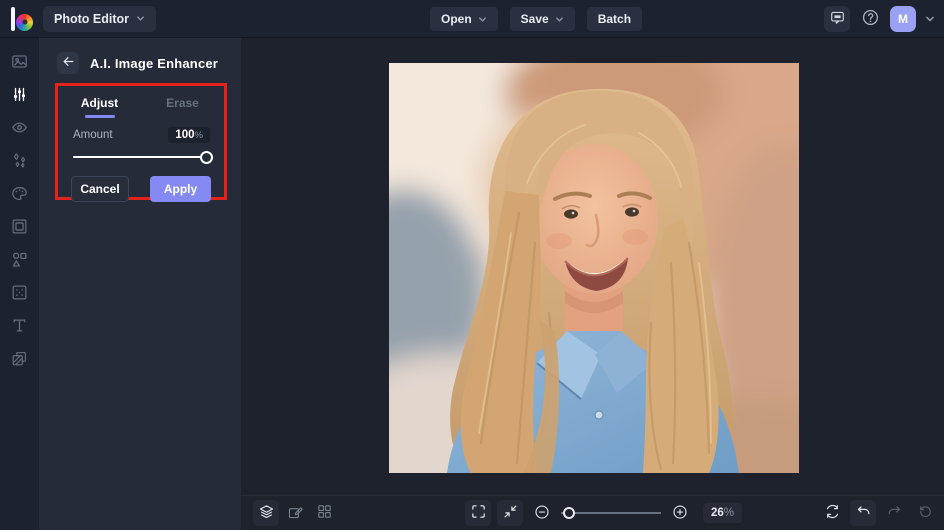 This screenshot has height=530, width=944. I want to click on sidebar-item-frames, so click(19, 228).